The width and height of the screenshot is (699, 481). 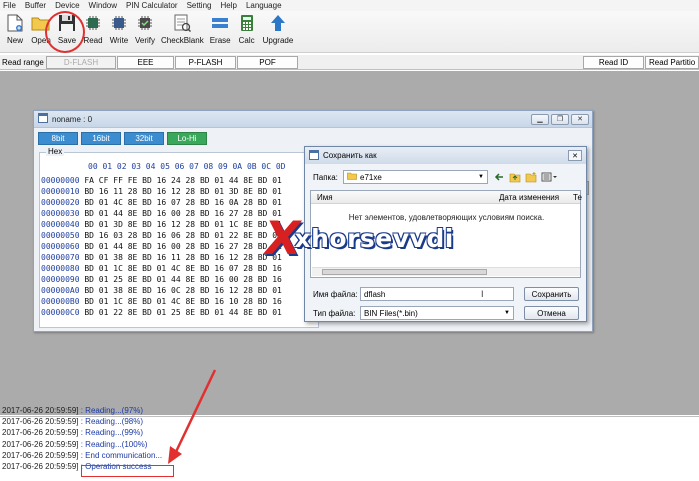 I want to click on menu-window: Window, so click(x=103, y=5).